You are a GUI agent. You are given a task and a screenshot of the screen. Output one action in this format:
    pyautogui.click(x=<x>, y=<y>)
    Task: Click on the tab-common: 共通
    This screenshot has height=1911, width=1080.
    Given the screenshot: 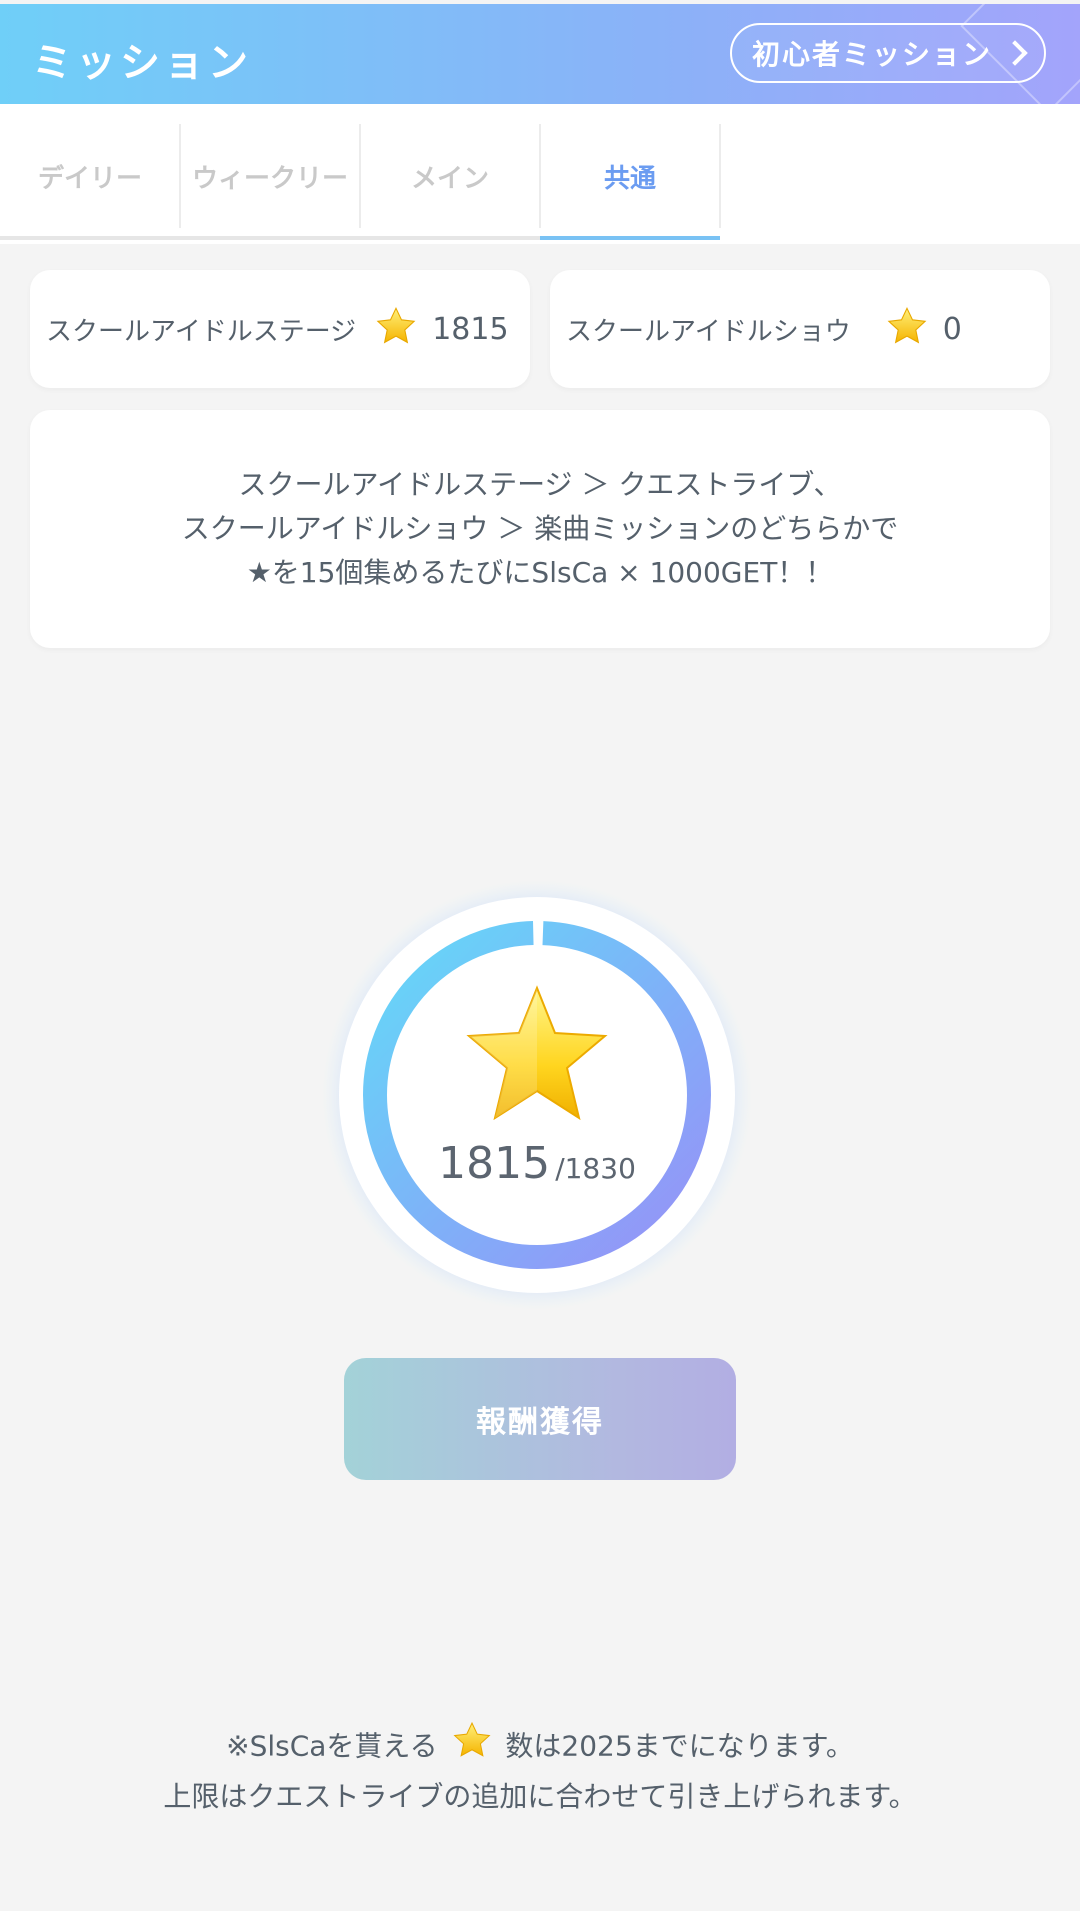 What is the action you would take?
    pyautogui.click(x=630, y=176)
    